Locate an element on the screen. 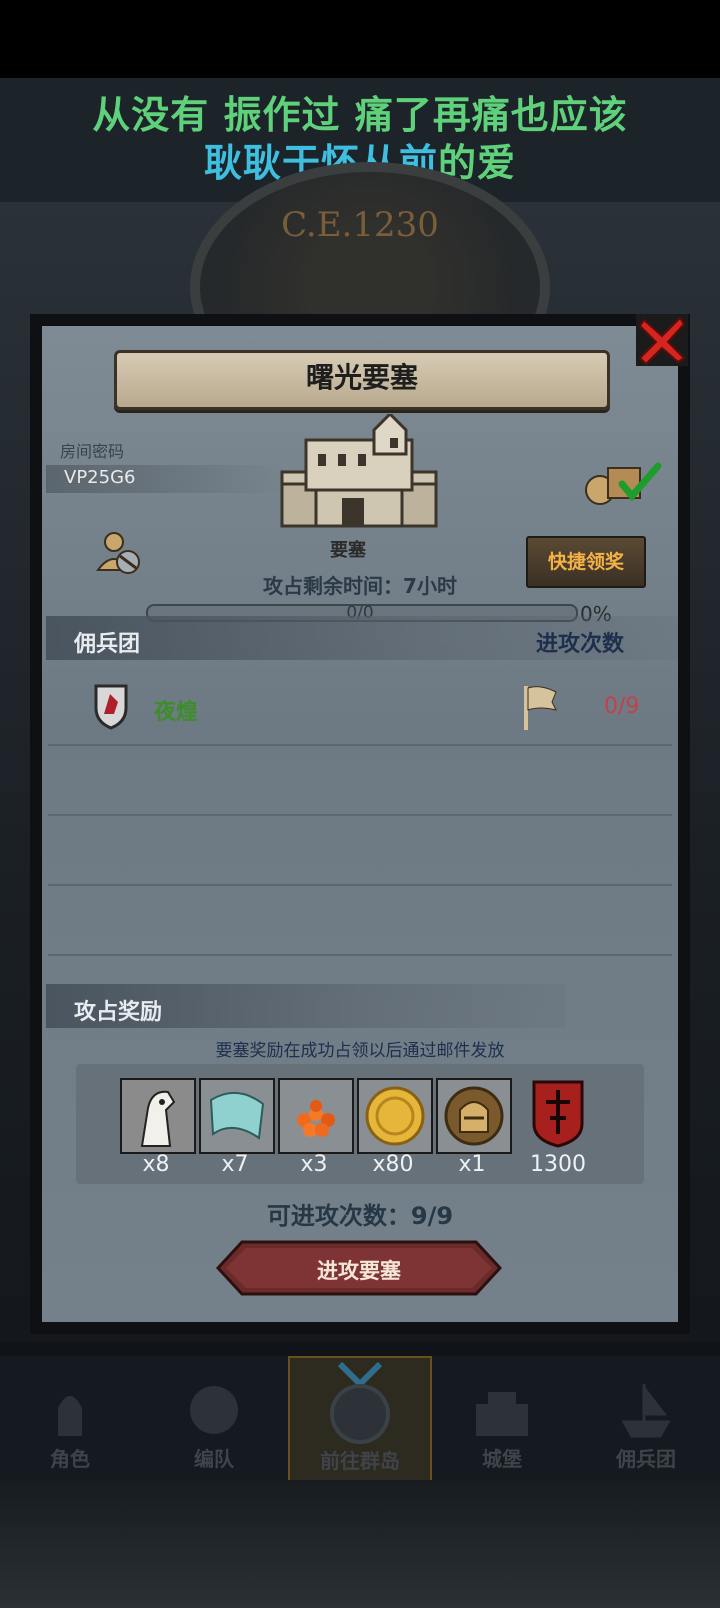  fortress-label: 要塞 is located at coordinates (348, 550).